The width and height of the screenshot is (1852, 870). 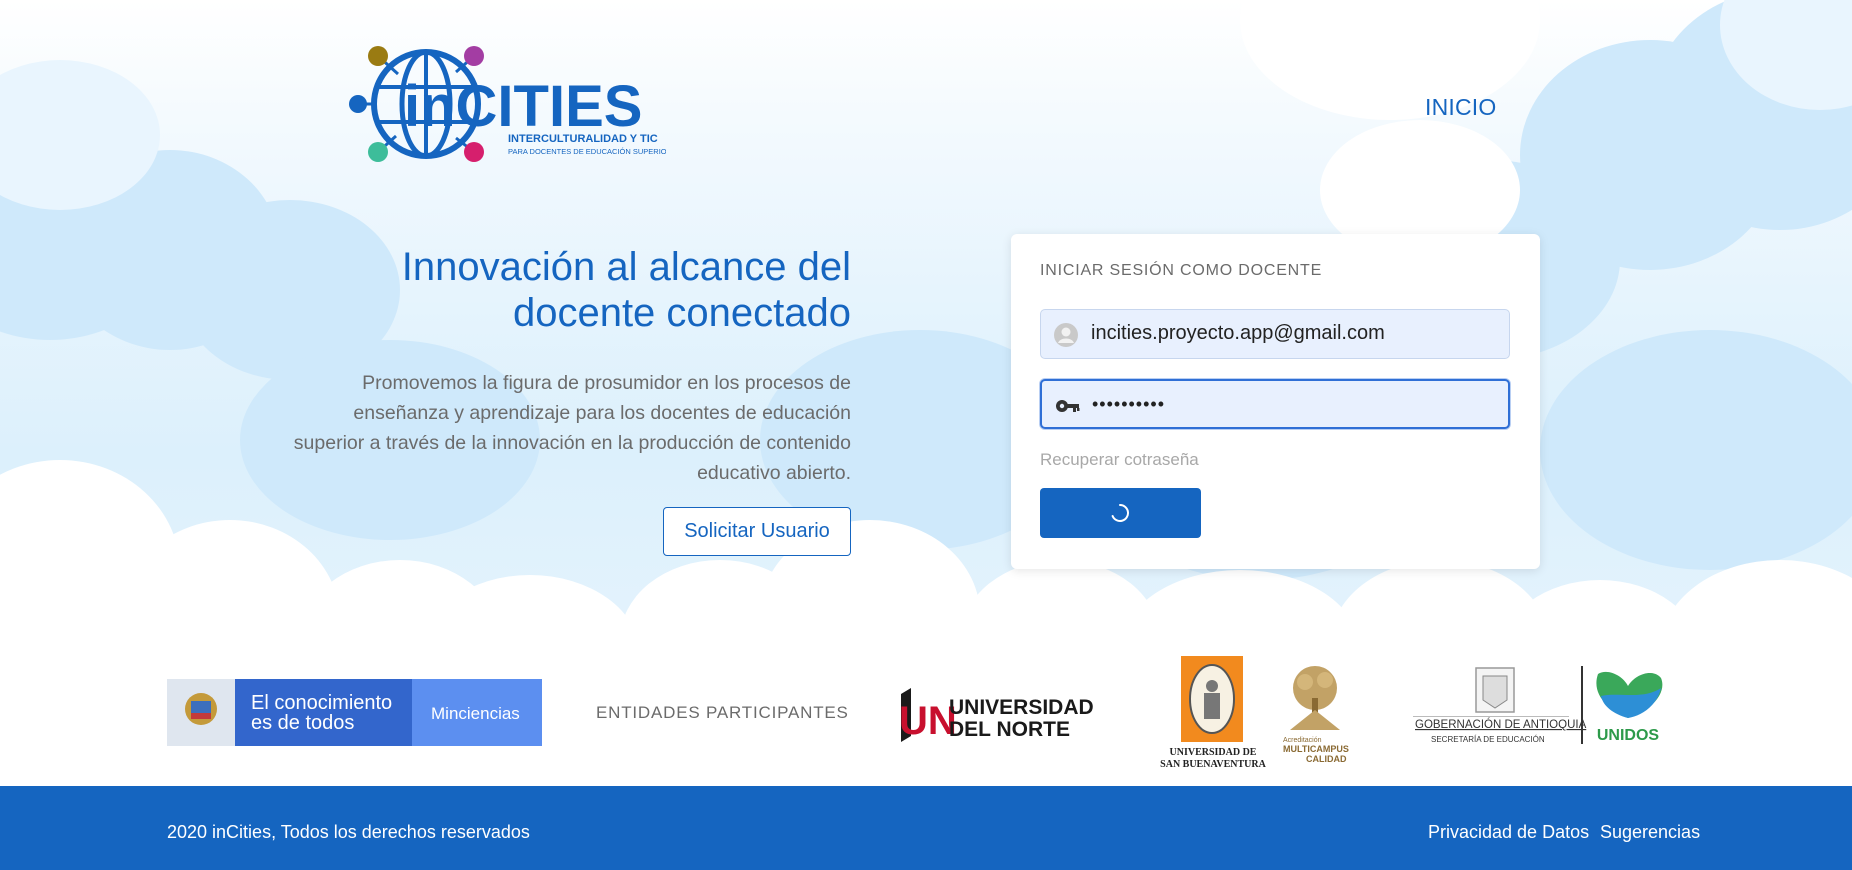 What do you see at coordinates (1181, 270) in the screenshot?
I see `login-title: INICIAR SESIÓN COMO DOCENTE` at bounding box center [1181, 270].